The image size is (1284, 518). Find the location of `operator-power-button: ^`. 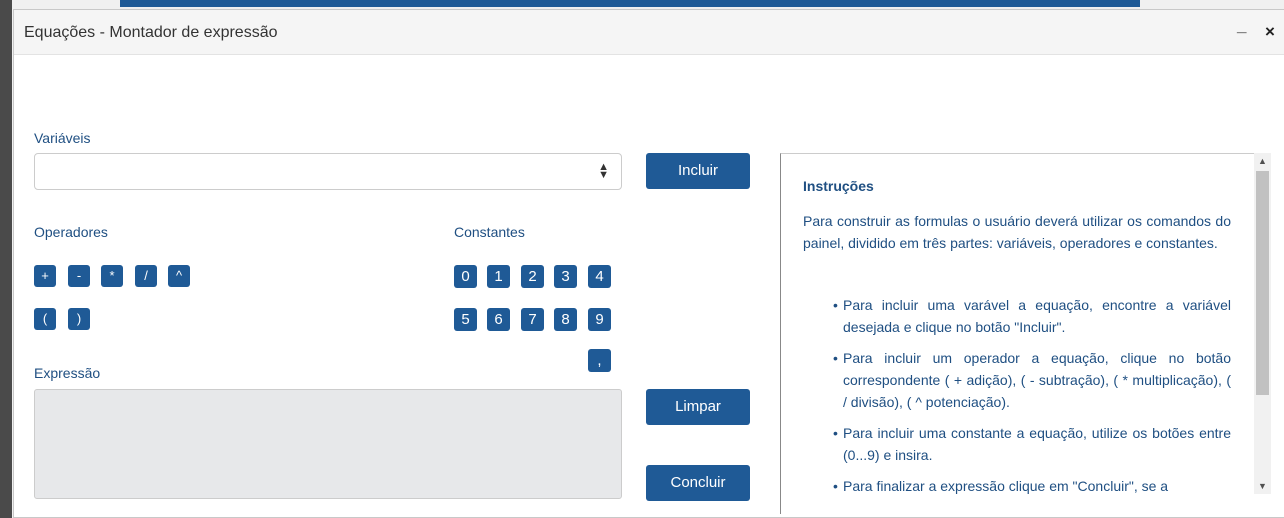

operator-power-button: ^ is located at coordinates (179, 276).